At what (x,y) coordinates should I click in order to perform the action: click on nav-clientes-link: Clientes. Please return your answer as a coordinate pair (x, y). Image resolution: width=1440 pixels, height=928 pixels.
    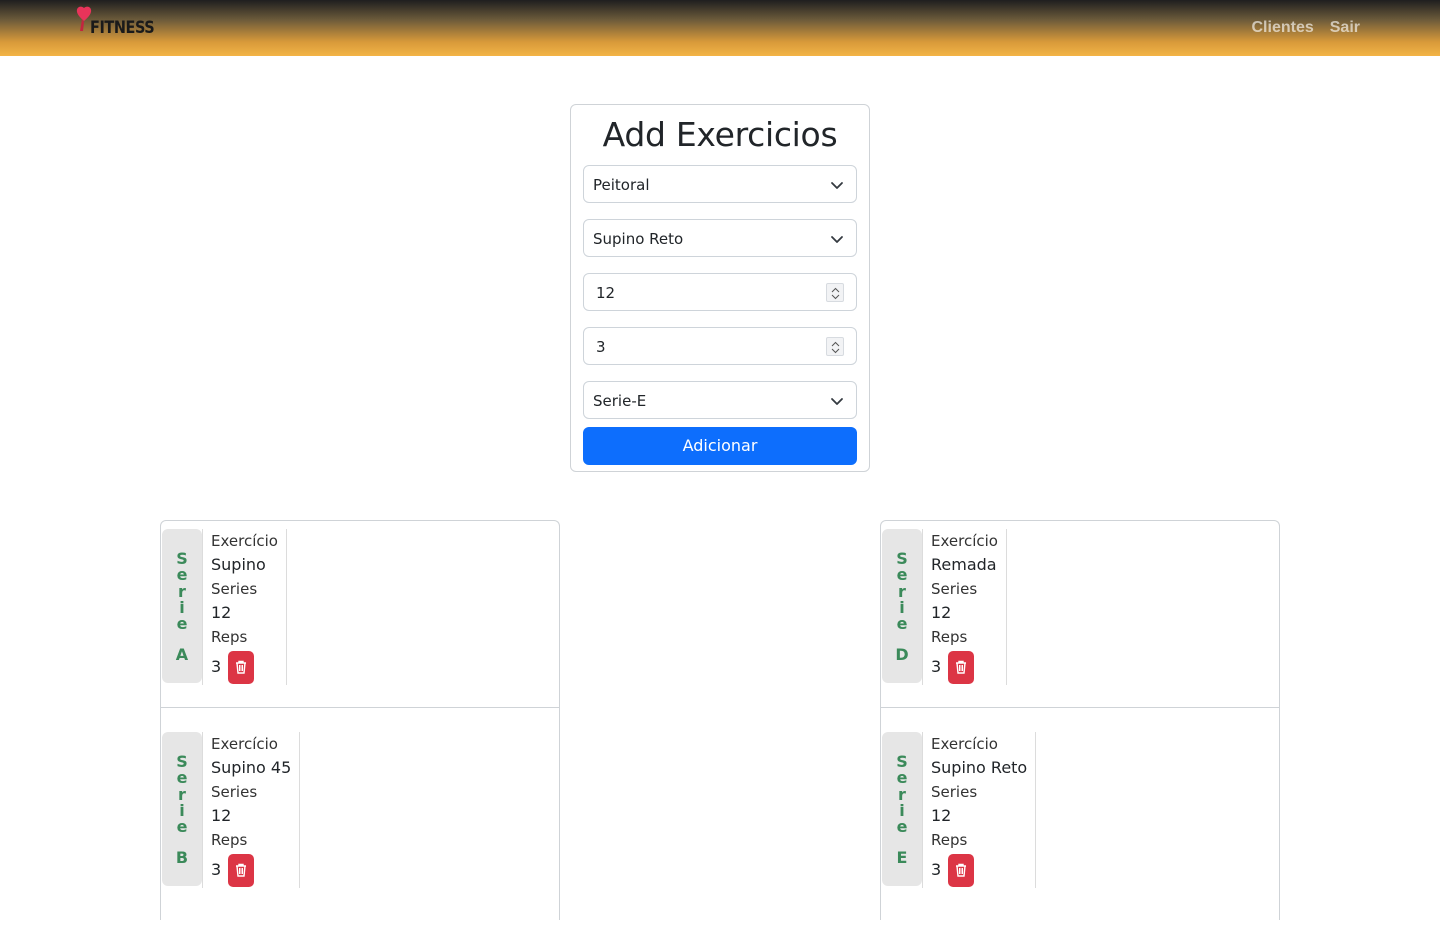
    Looking at the image, I should click on (1283, 28).